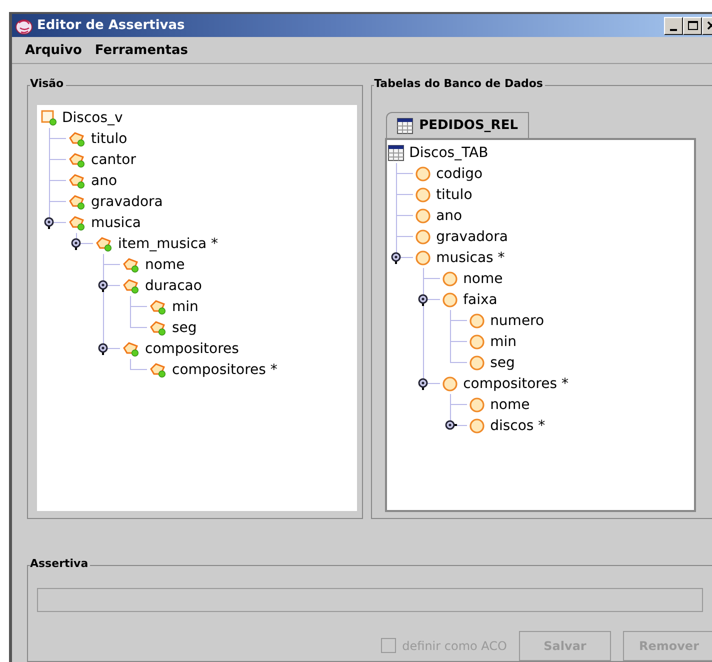 This screenshot has height=662, width=712. What do you see at coordinates (48, 84) in the screenshot?
I see `group-title: Visão` at bounding box center [48, 84].